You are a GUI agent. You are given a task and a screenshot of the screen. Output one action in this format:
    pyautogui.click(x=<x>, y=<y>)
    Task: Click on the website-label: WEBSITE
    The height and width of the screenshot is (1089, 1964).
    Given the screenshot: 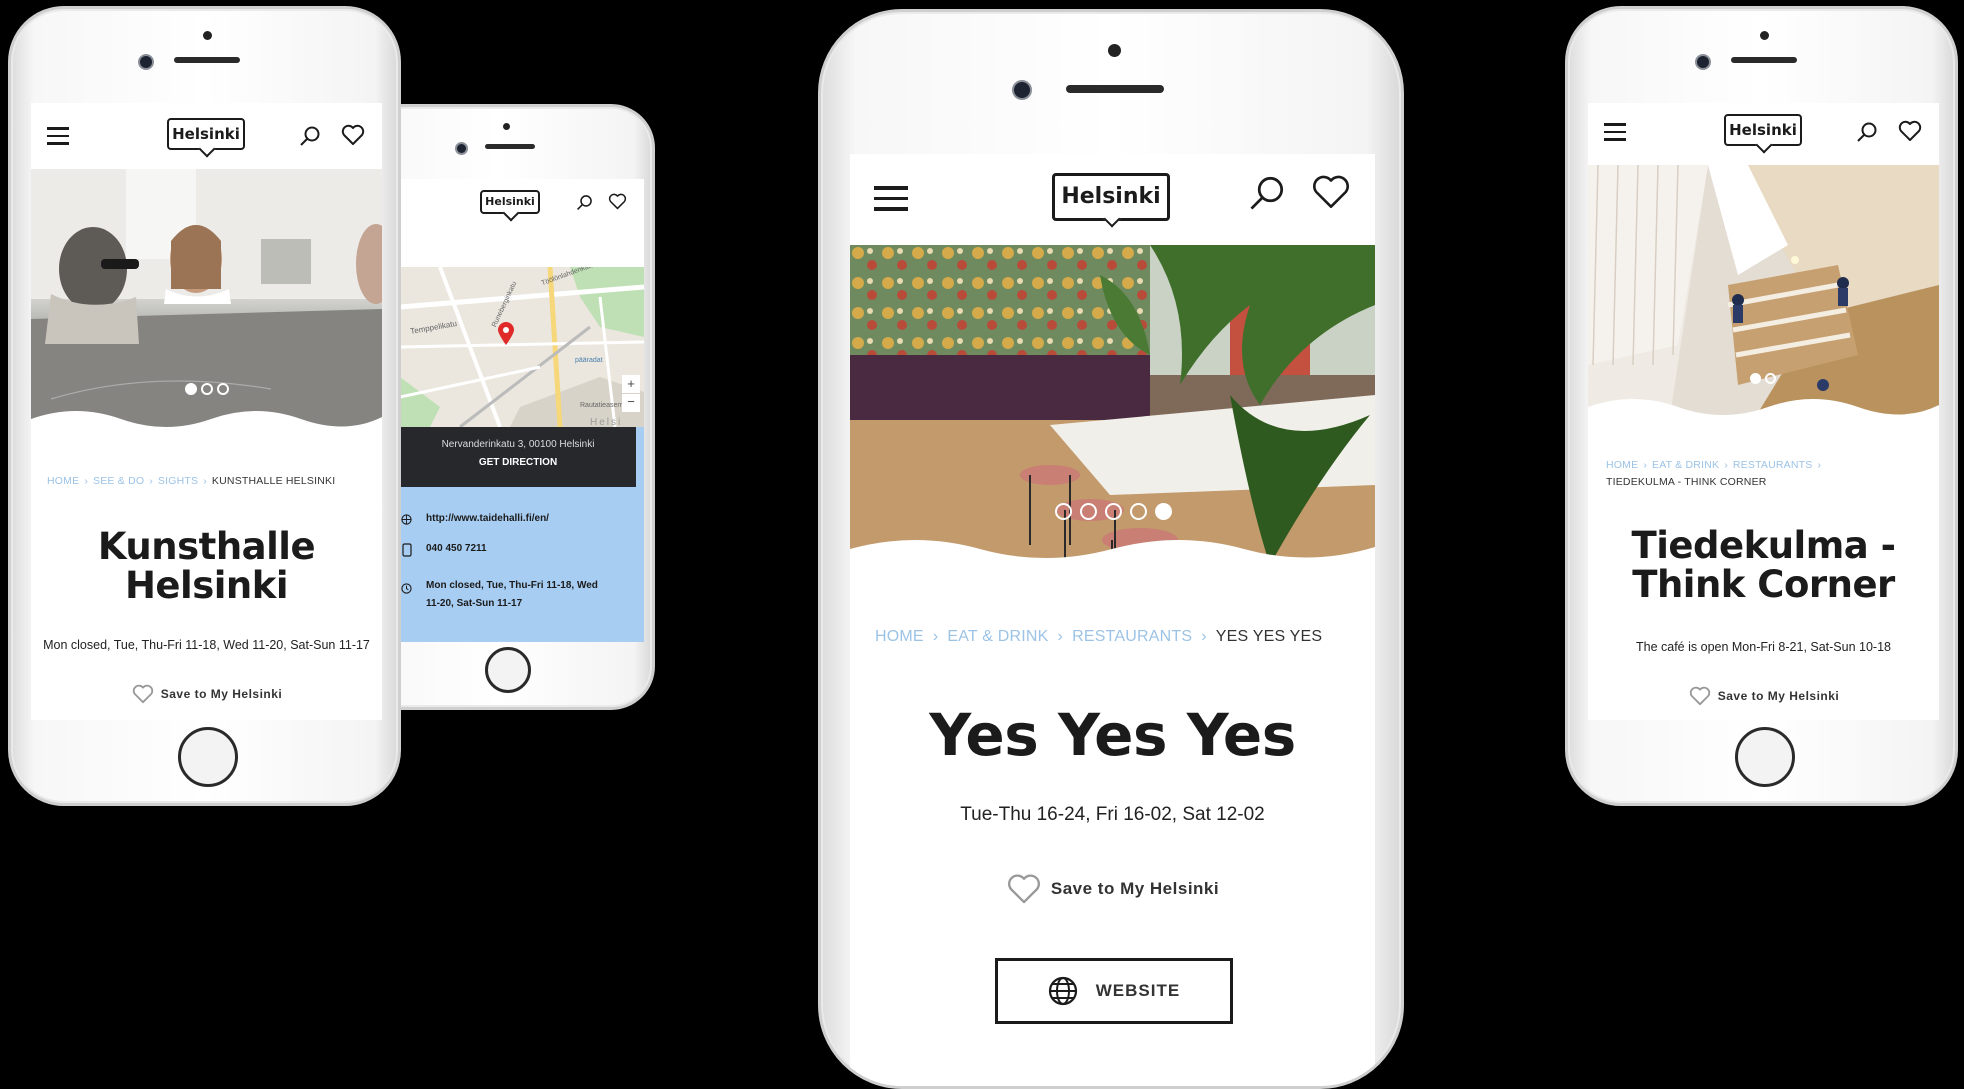 What is the action you would take?
    pyautogui.click(x=1138, y=990)
    